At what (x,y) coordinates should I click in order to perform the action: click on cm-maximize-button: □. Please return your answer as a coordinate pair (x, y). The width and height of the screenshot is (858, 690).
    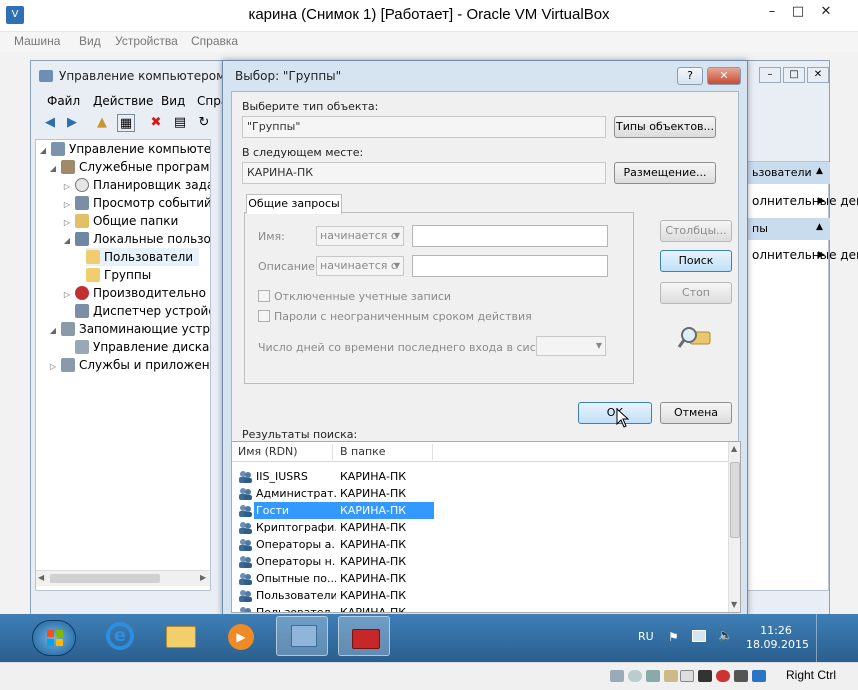
    Looking at the image, I should click on (794, 75).